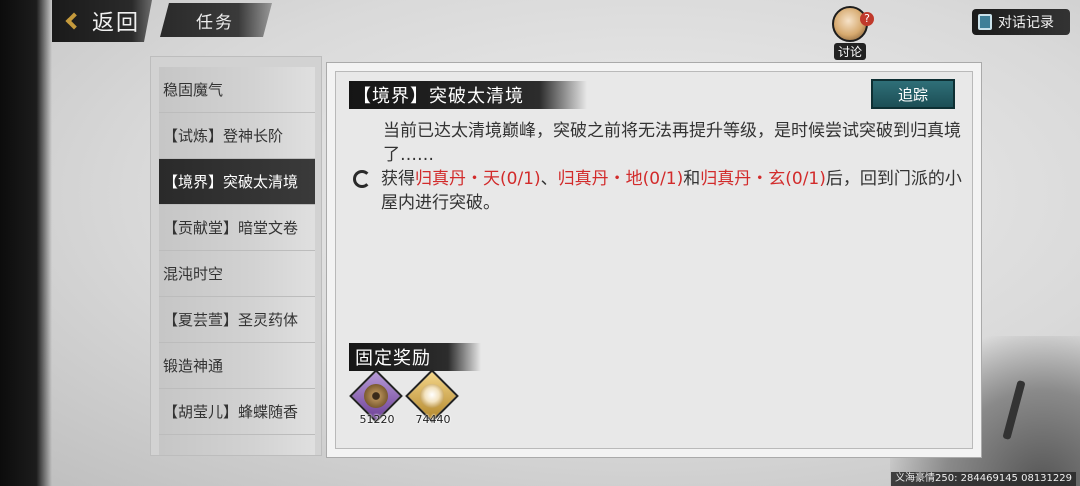 This screenshot has width=1080, height=486. What do you see at coordinates (237, 412) in the screenshot?
I see `quest-item: 【胡莹儿】蜂蝶随香` at bounding box center [237, 412].